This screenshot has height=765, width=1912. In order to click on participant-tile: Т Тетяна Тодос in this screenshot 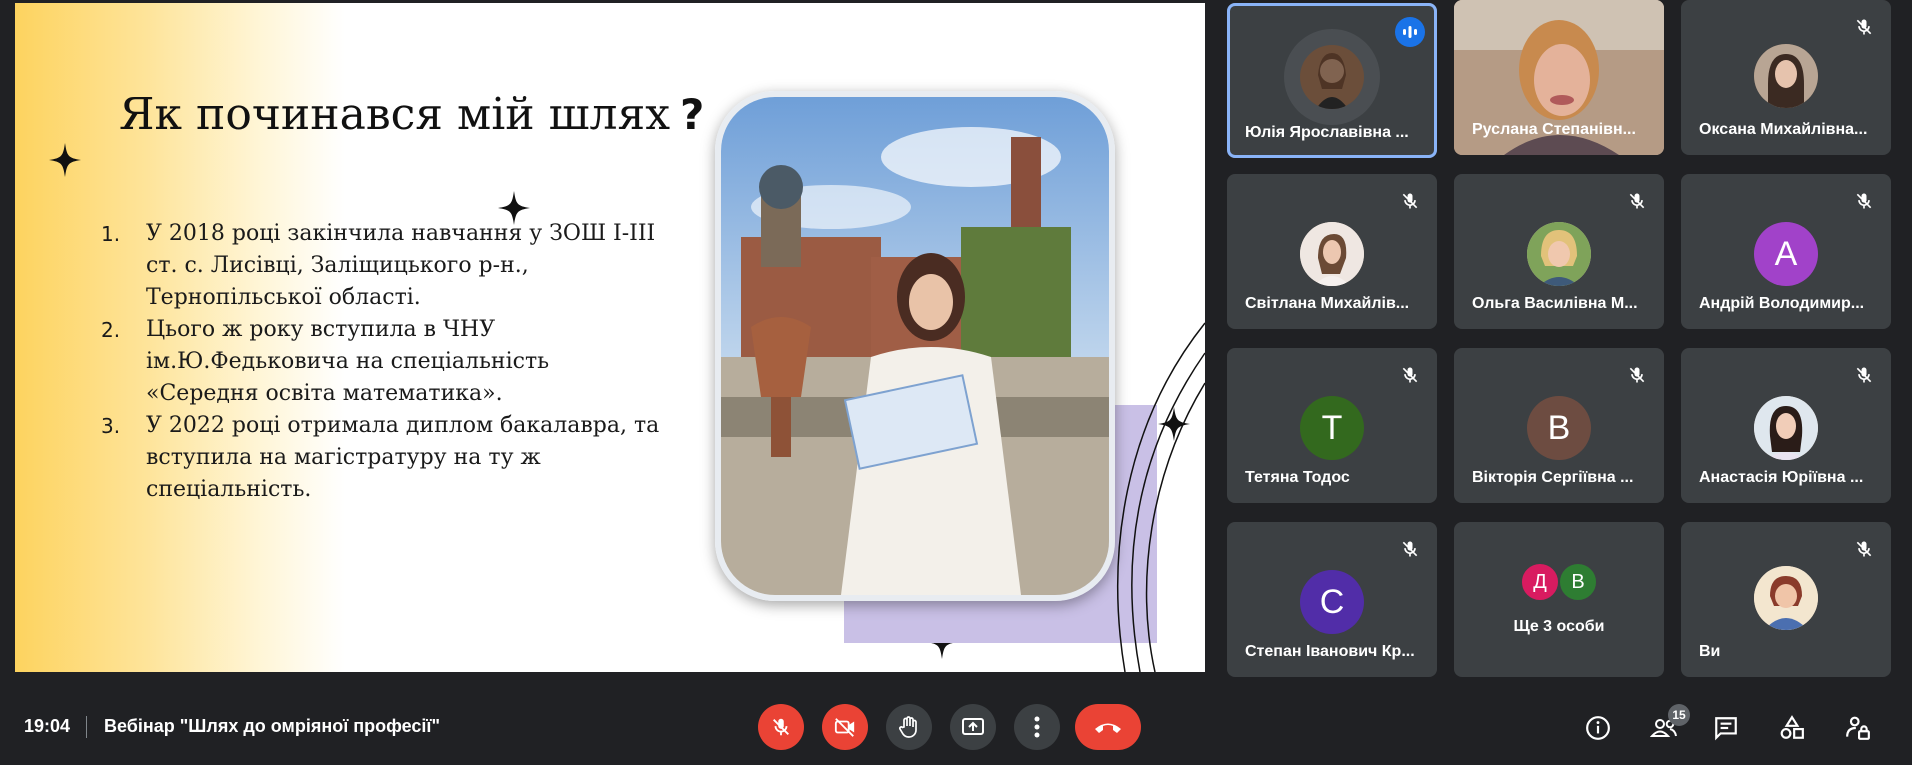, I will do `click(1332, 425)`.